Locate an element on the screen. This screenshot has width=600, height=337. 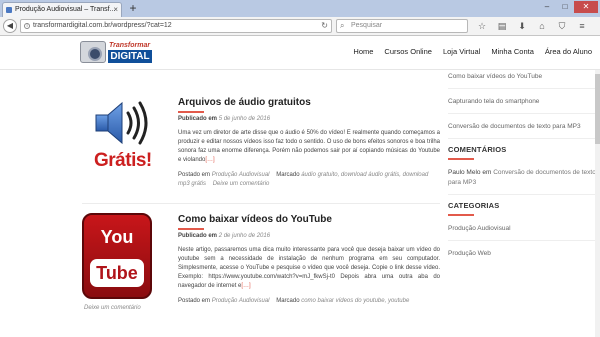
logo-top-text: Transformar is located at coordinates (129, 45).